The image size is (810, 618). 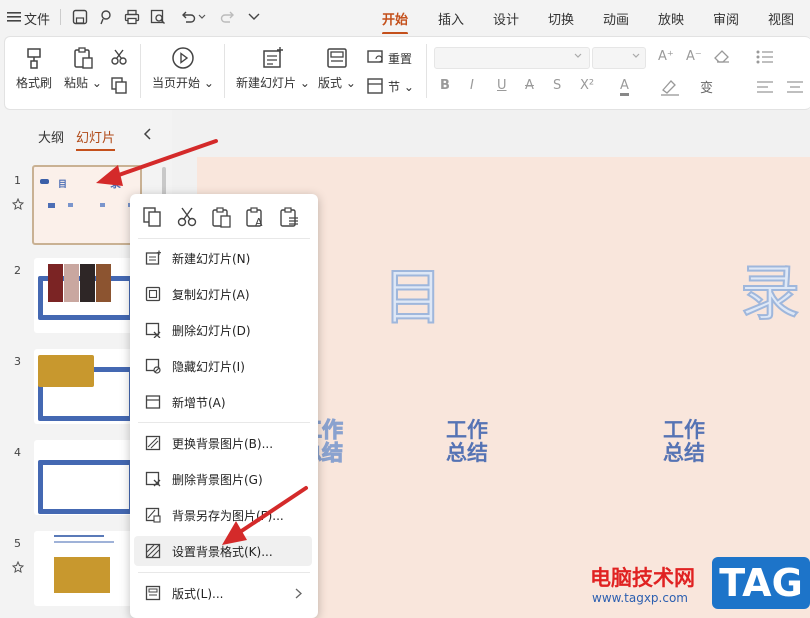 I want to click on watermark-tag-logo: TAG, so click(x=761, y=583).